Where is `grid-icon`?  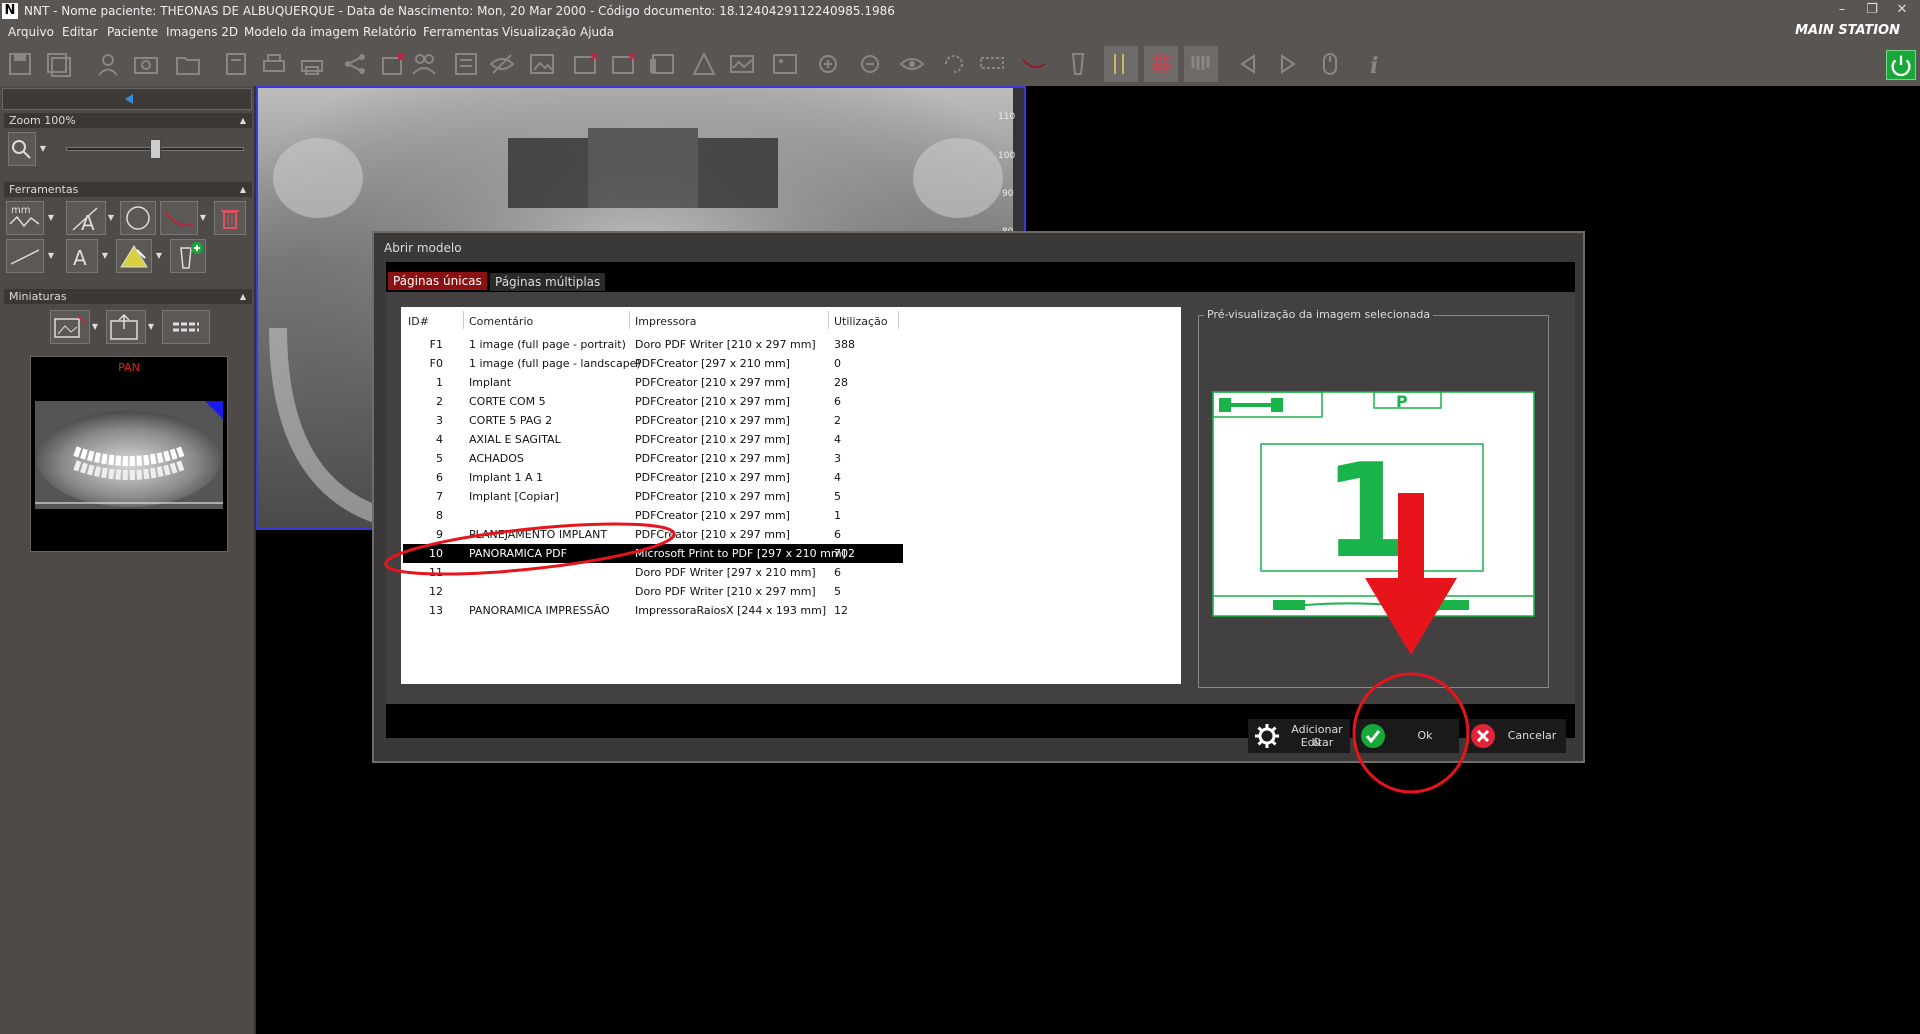 grid-icon is located at coordinates (1161, 64).